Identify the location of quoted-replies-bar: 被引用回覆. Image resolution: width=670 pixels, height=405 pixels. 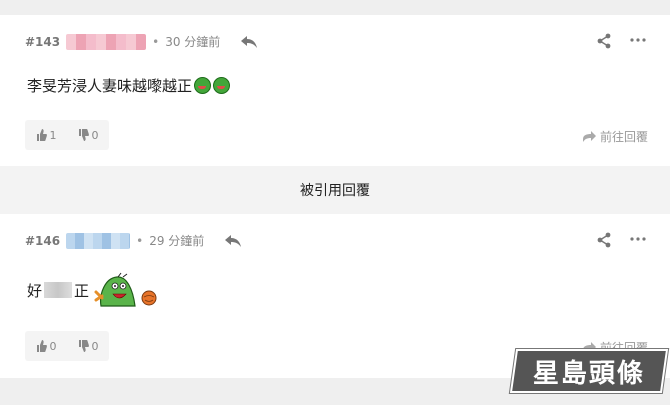
(335, 190).